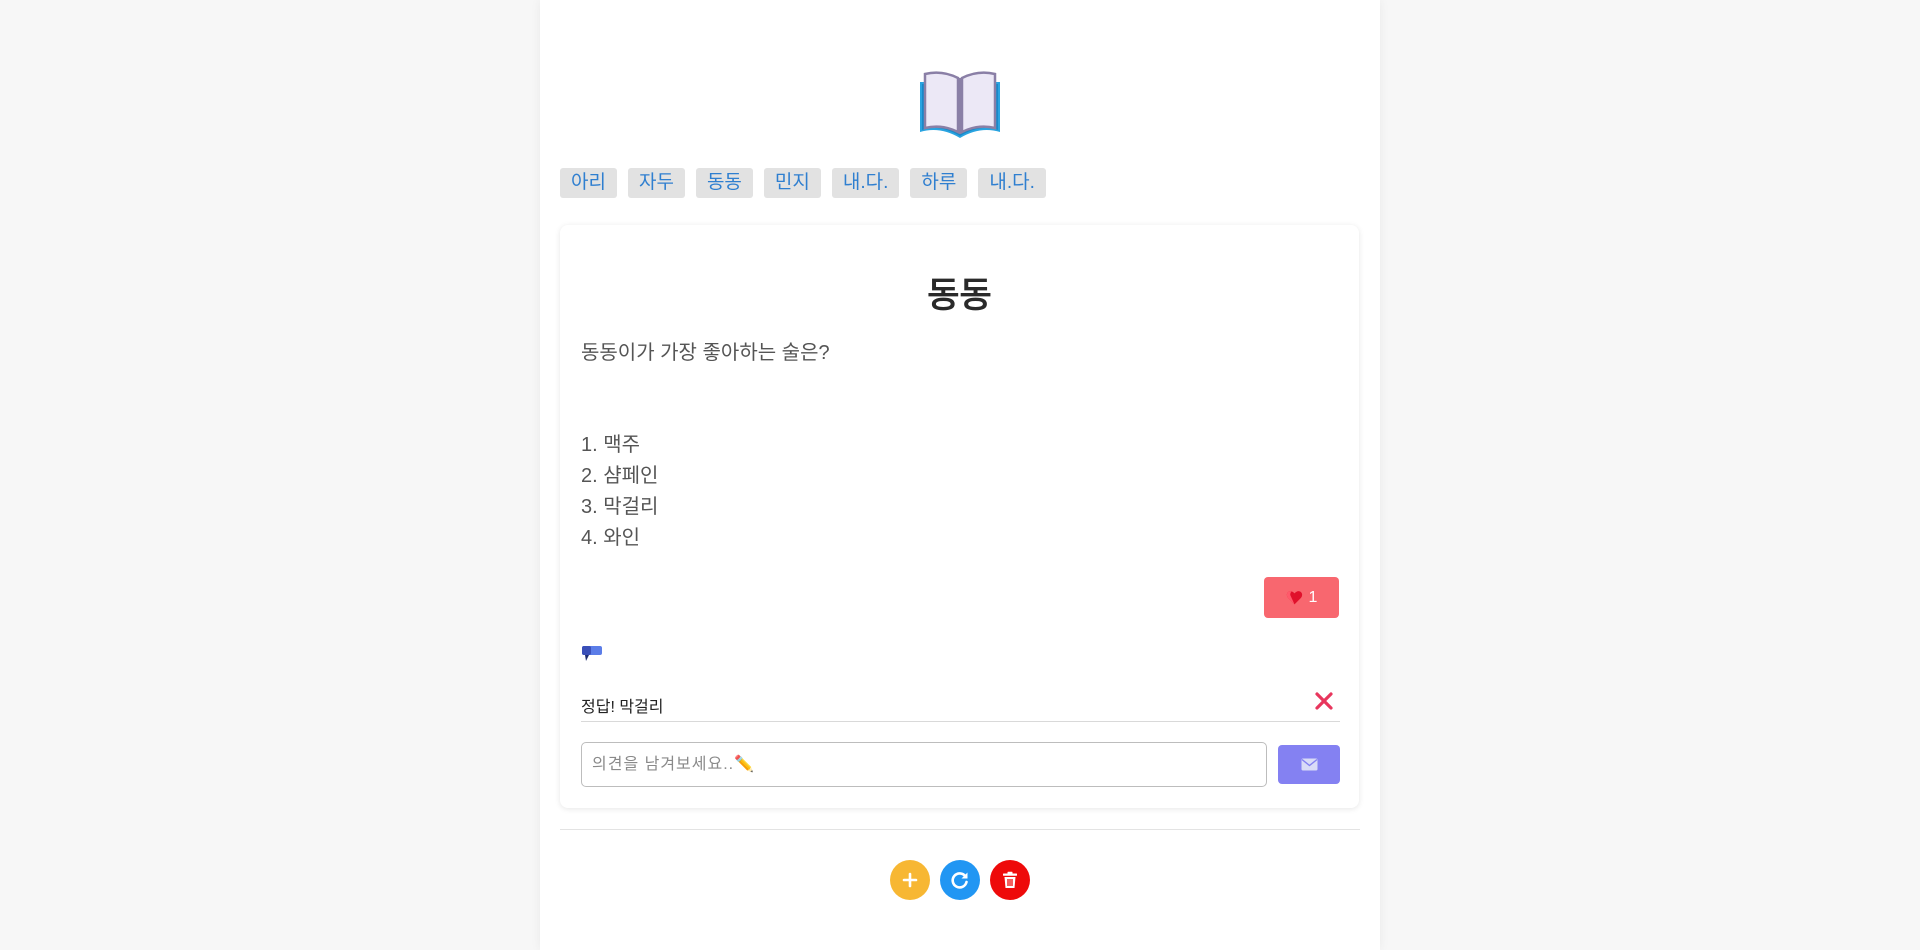 The width and height of the screenshot is (1920, 950). Describe the element at coordinates (620, 476) in the screenshot. I see `option-item: 2. 샴페인` at that location.